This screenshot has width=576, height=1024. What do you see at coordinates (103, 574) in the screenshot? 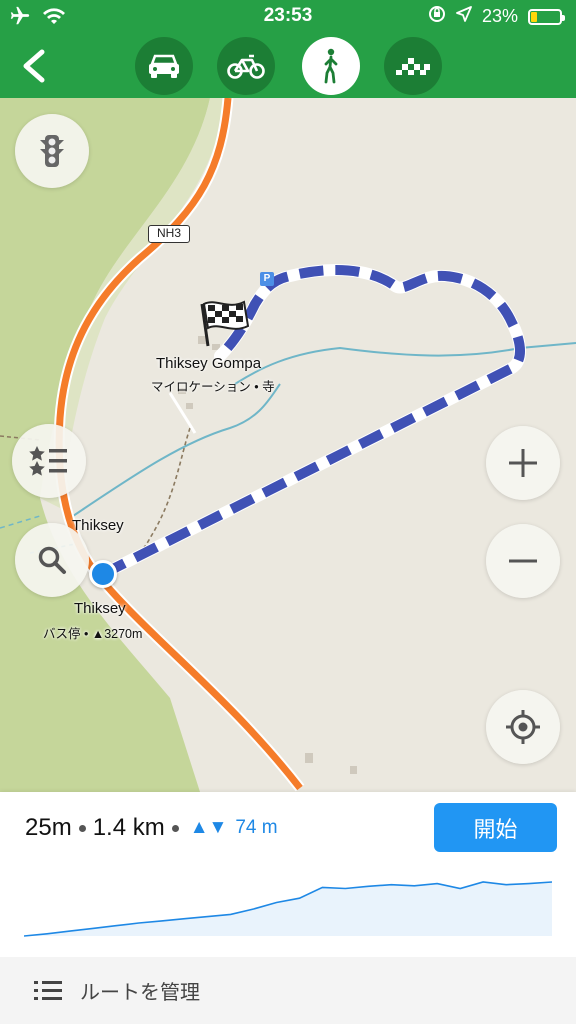
I see `current-location-marker` at bounding box center [103, 574].